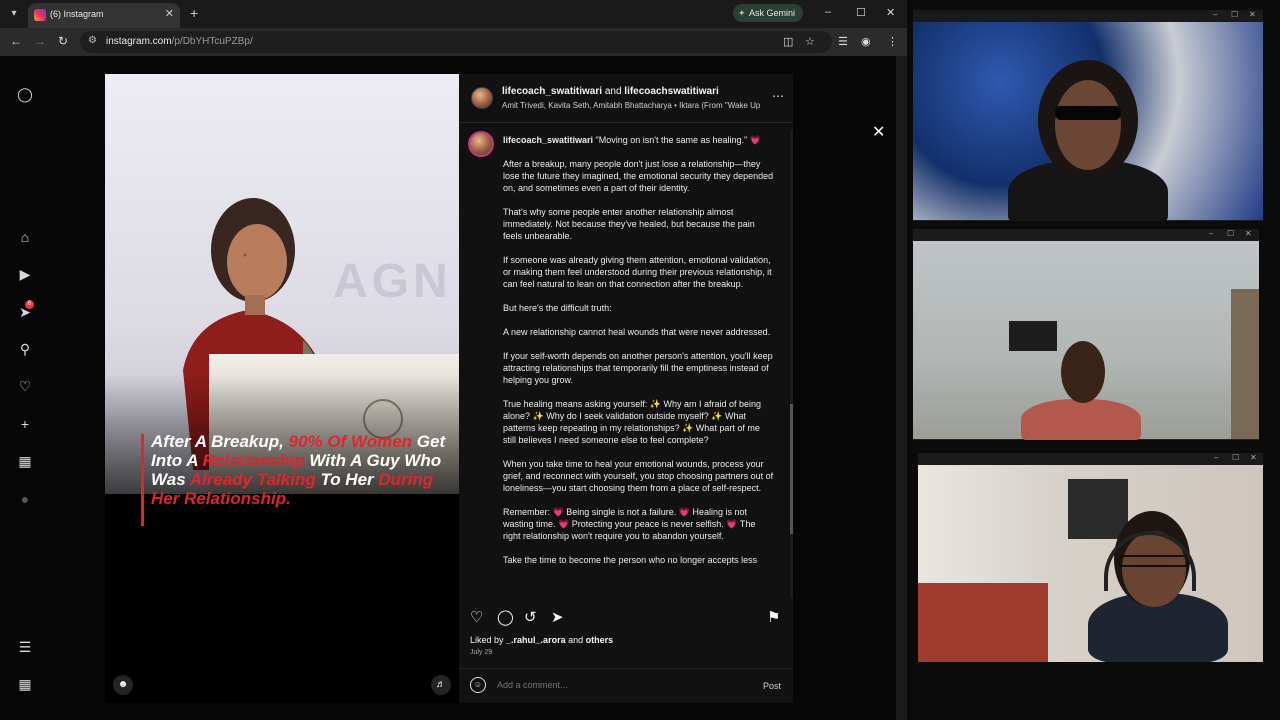 This screenshot has width=1280, height=720. I want to click on liked-by-prefix: Liked by, so click(487, 640).